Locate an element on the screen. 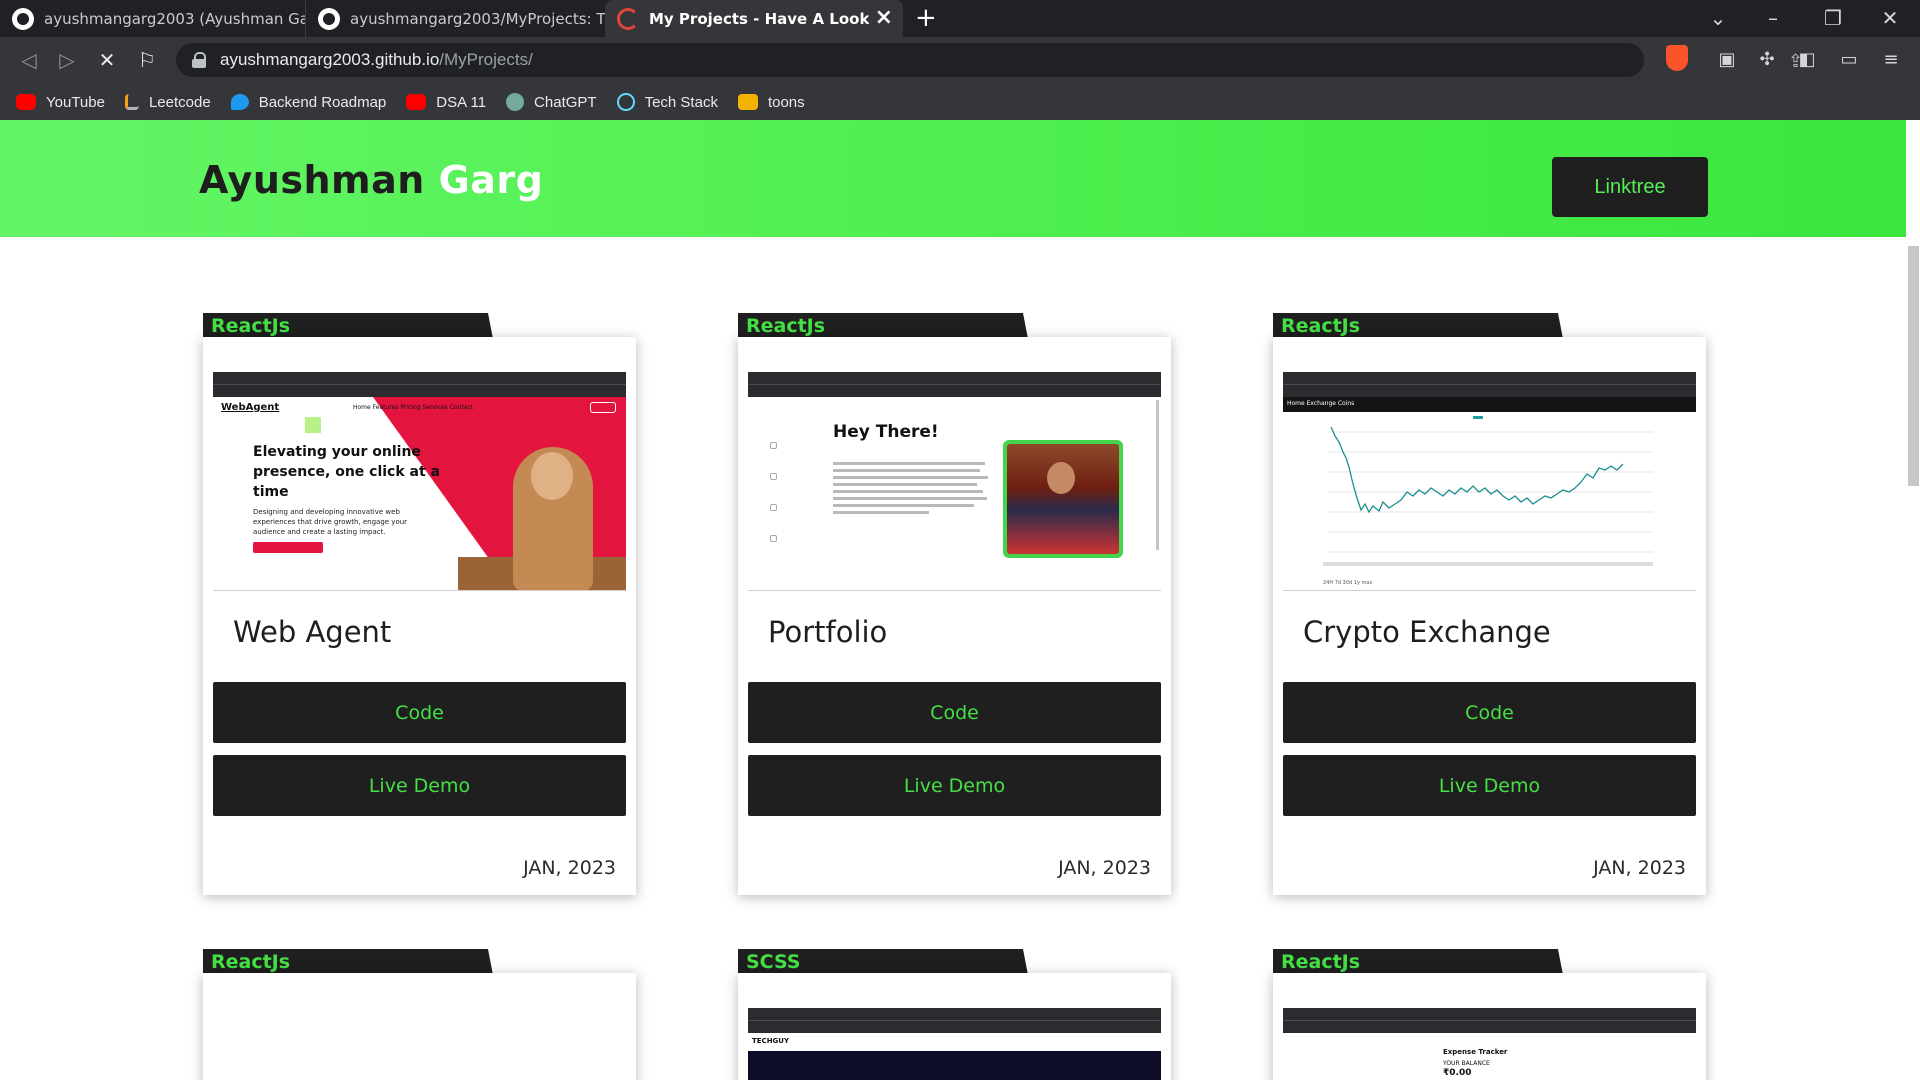 This screenshot has width=1920, height=1080. sidebar-icon: ◧ is located at coordinates (1807, 60).